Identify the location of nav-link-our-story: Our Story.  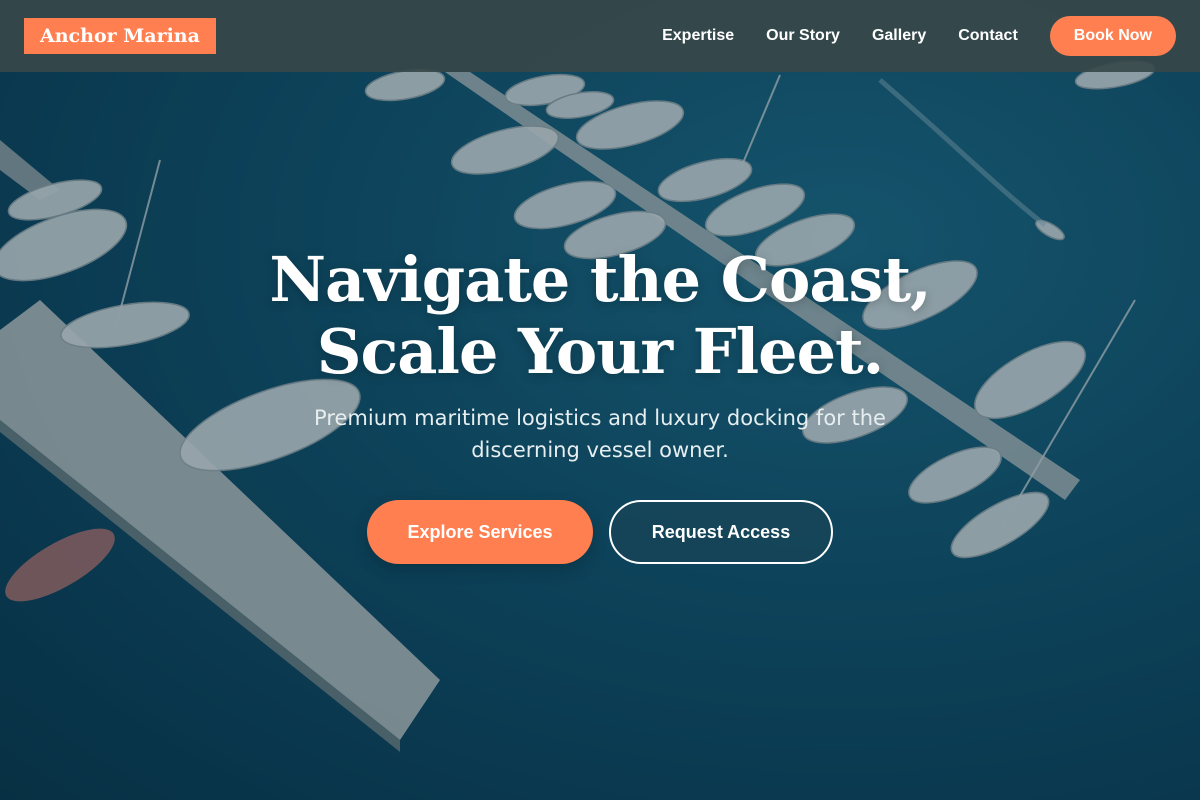
(803, 36).